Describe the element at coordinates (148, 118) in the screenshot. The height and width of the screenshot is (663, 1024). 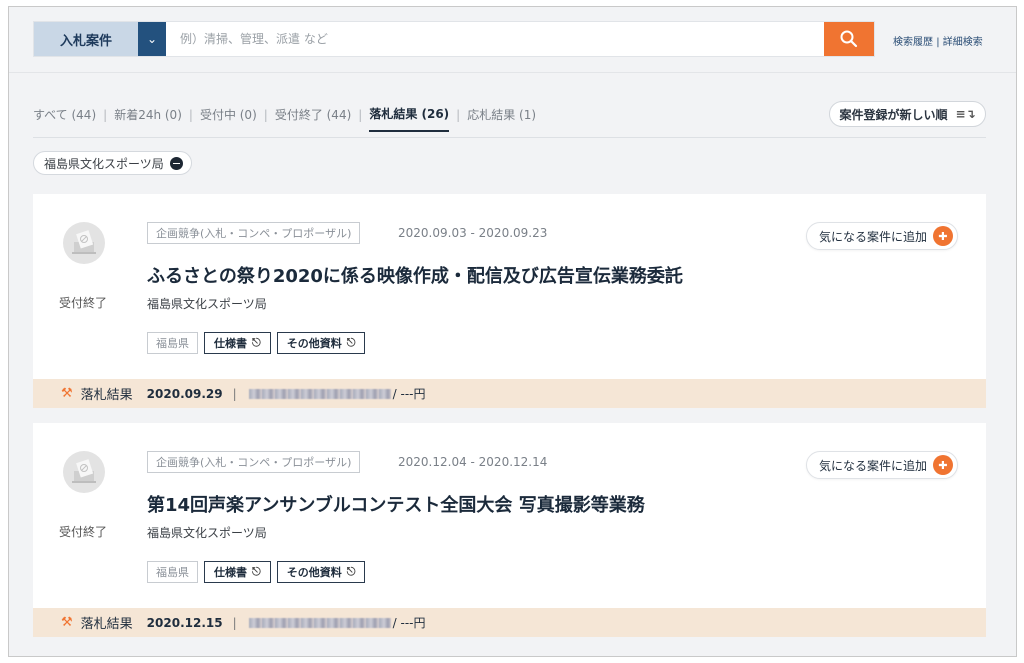
I see `tab-new-24h: 新着24h (0)` at that location.